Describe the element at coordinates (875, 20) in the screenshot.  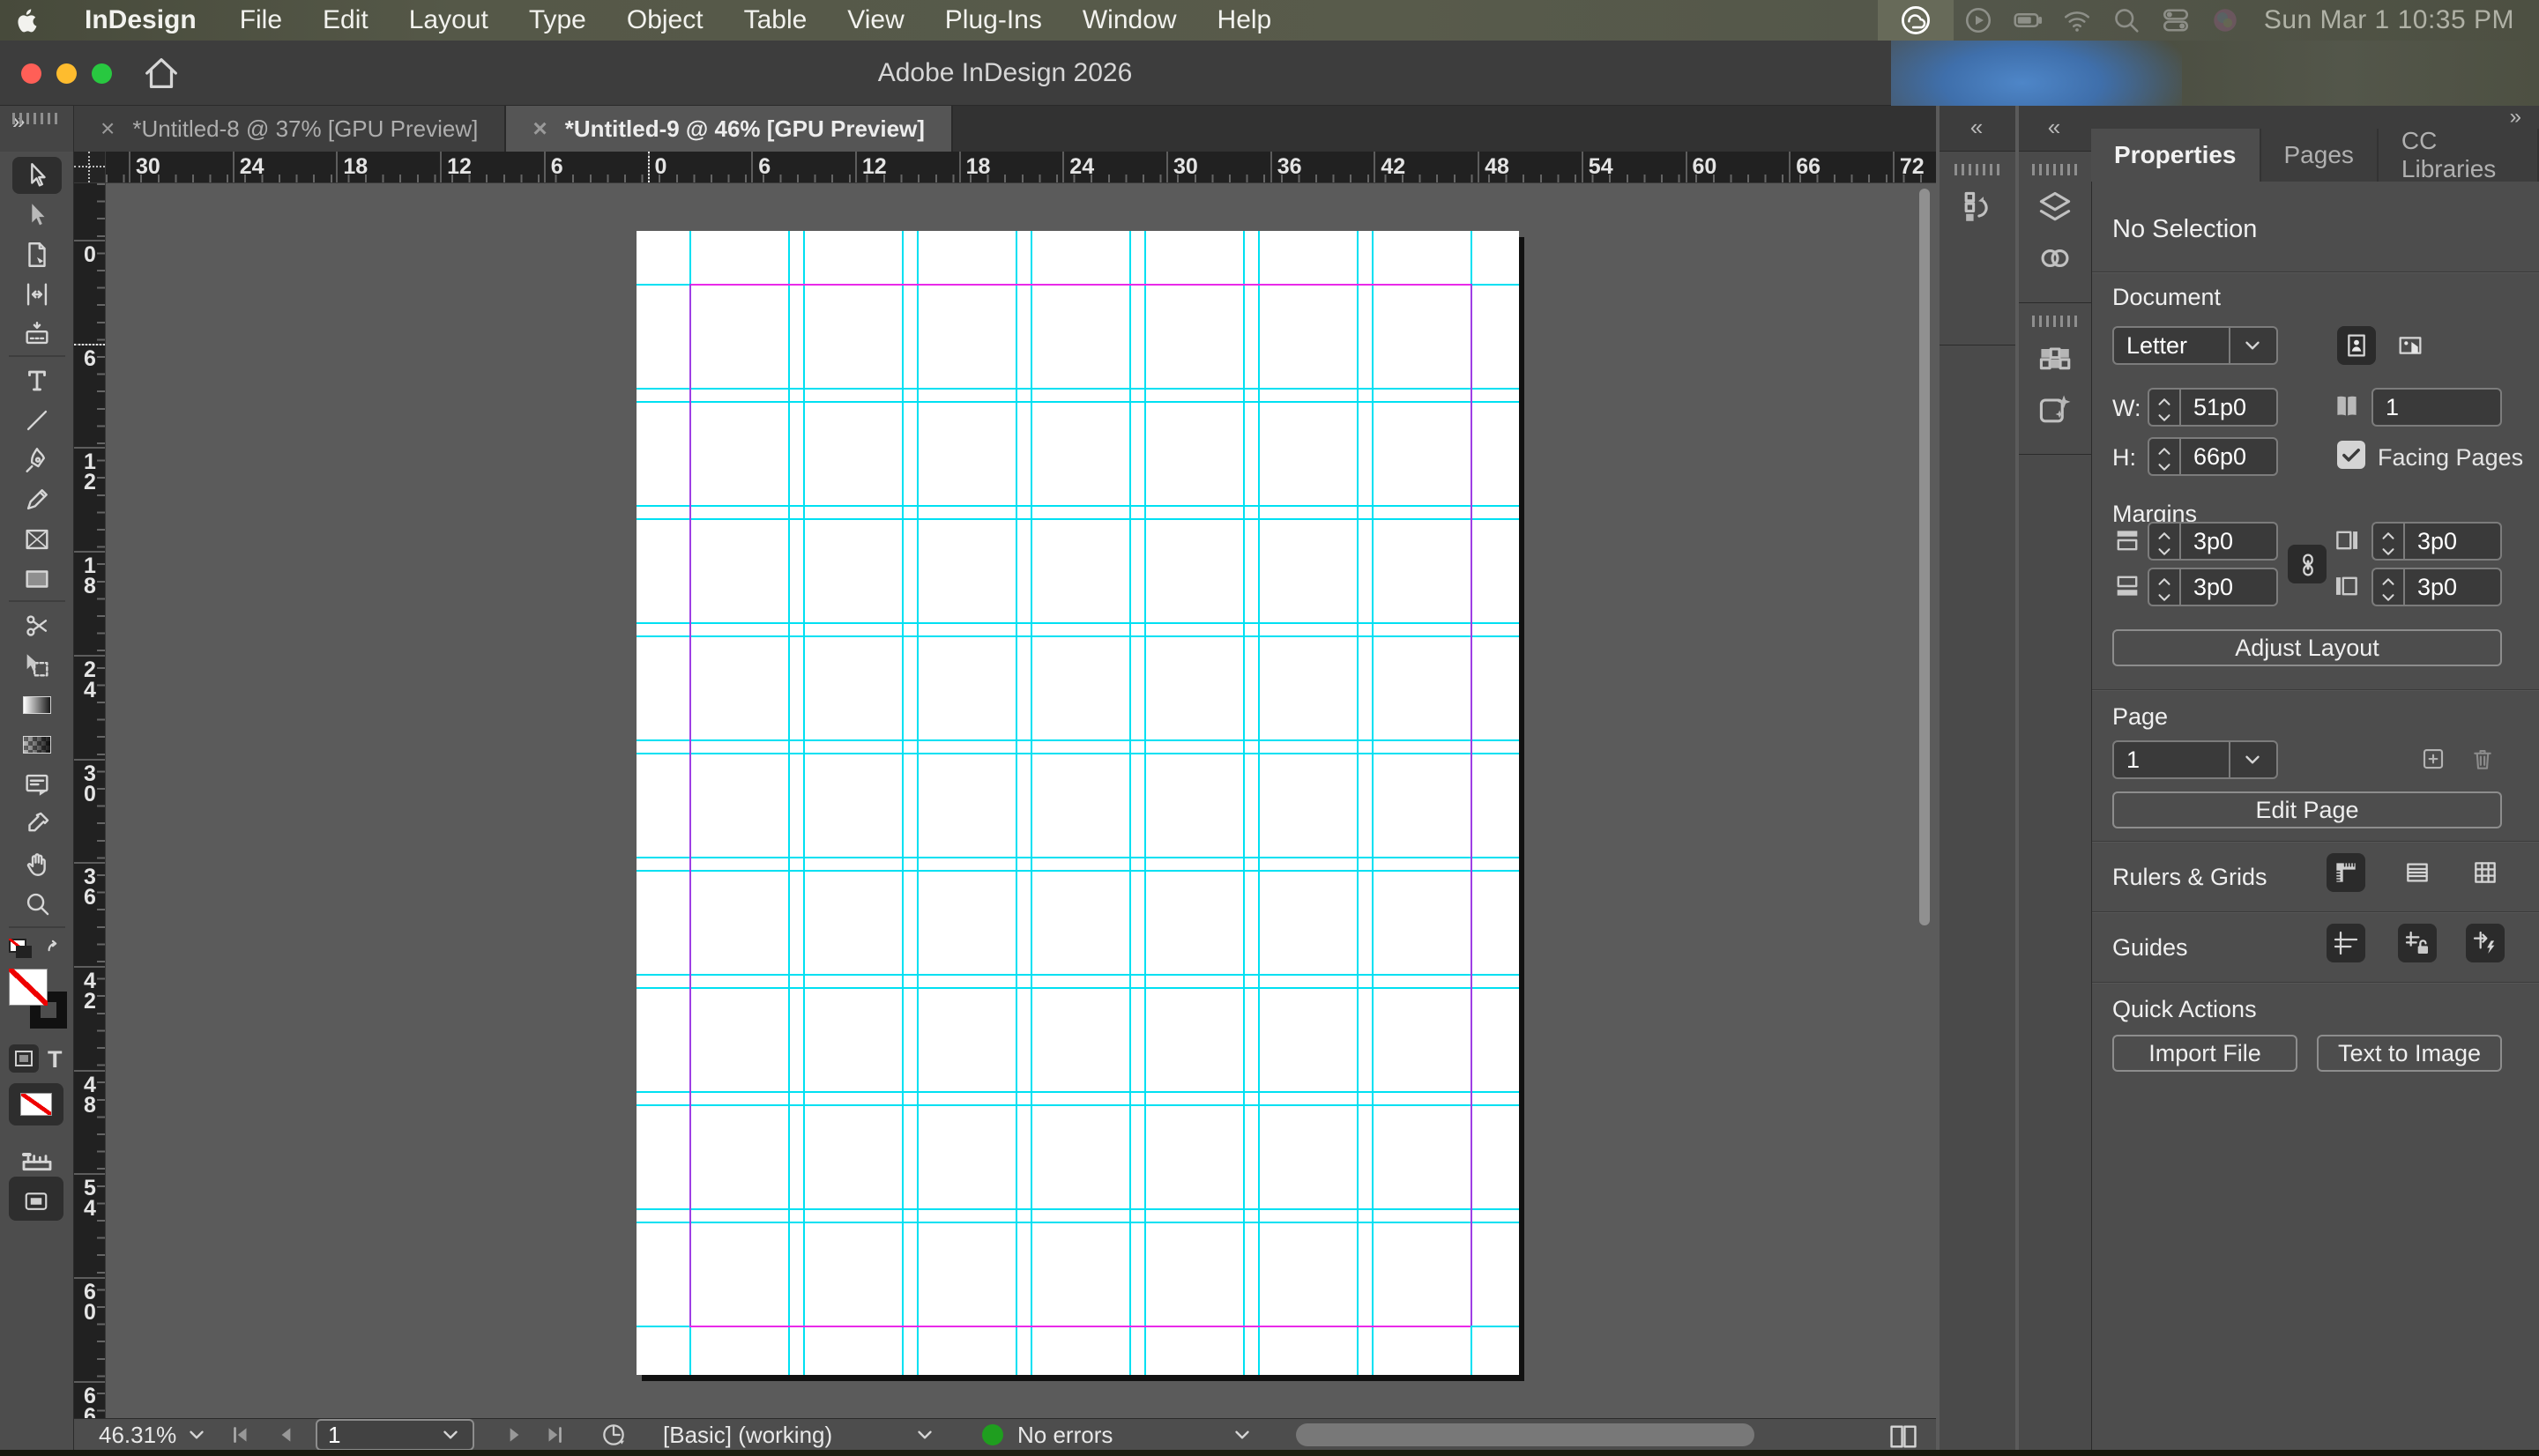
I see `menu-item-view: View` at that location.